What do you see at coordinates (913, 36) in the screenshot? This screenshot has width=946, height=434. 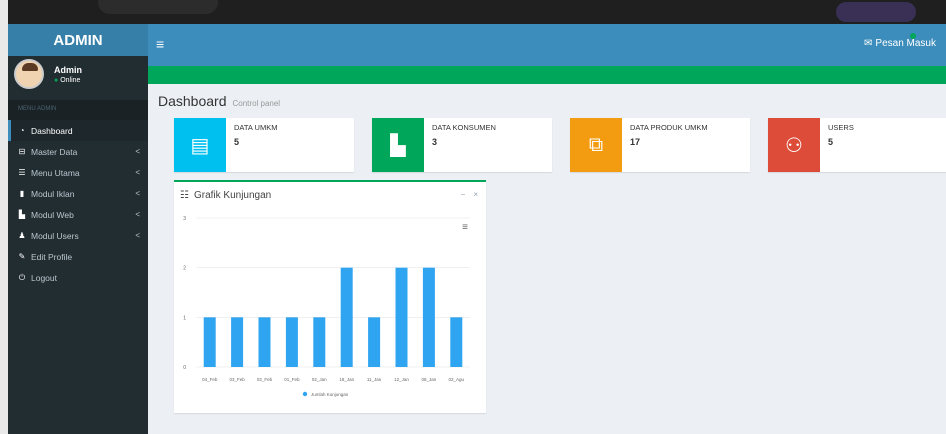 I see `messages-badge` at bounding box center [913, 36].